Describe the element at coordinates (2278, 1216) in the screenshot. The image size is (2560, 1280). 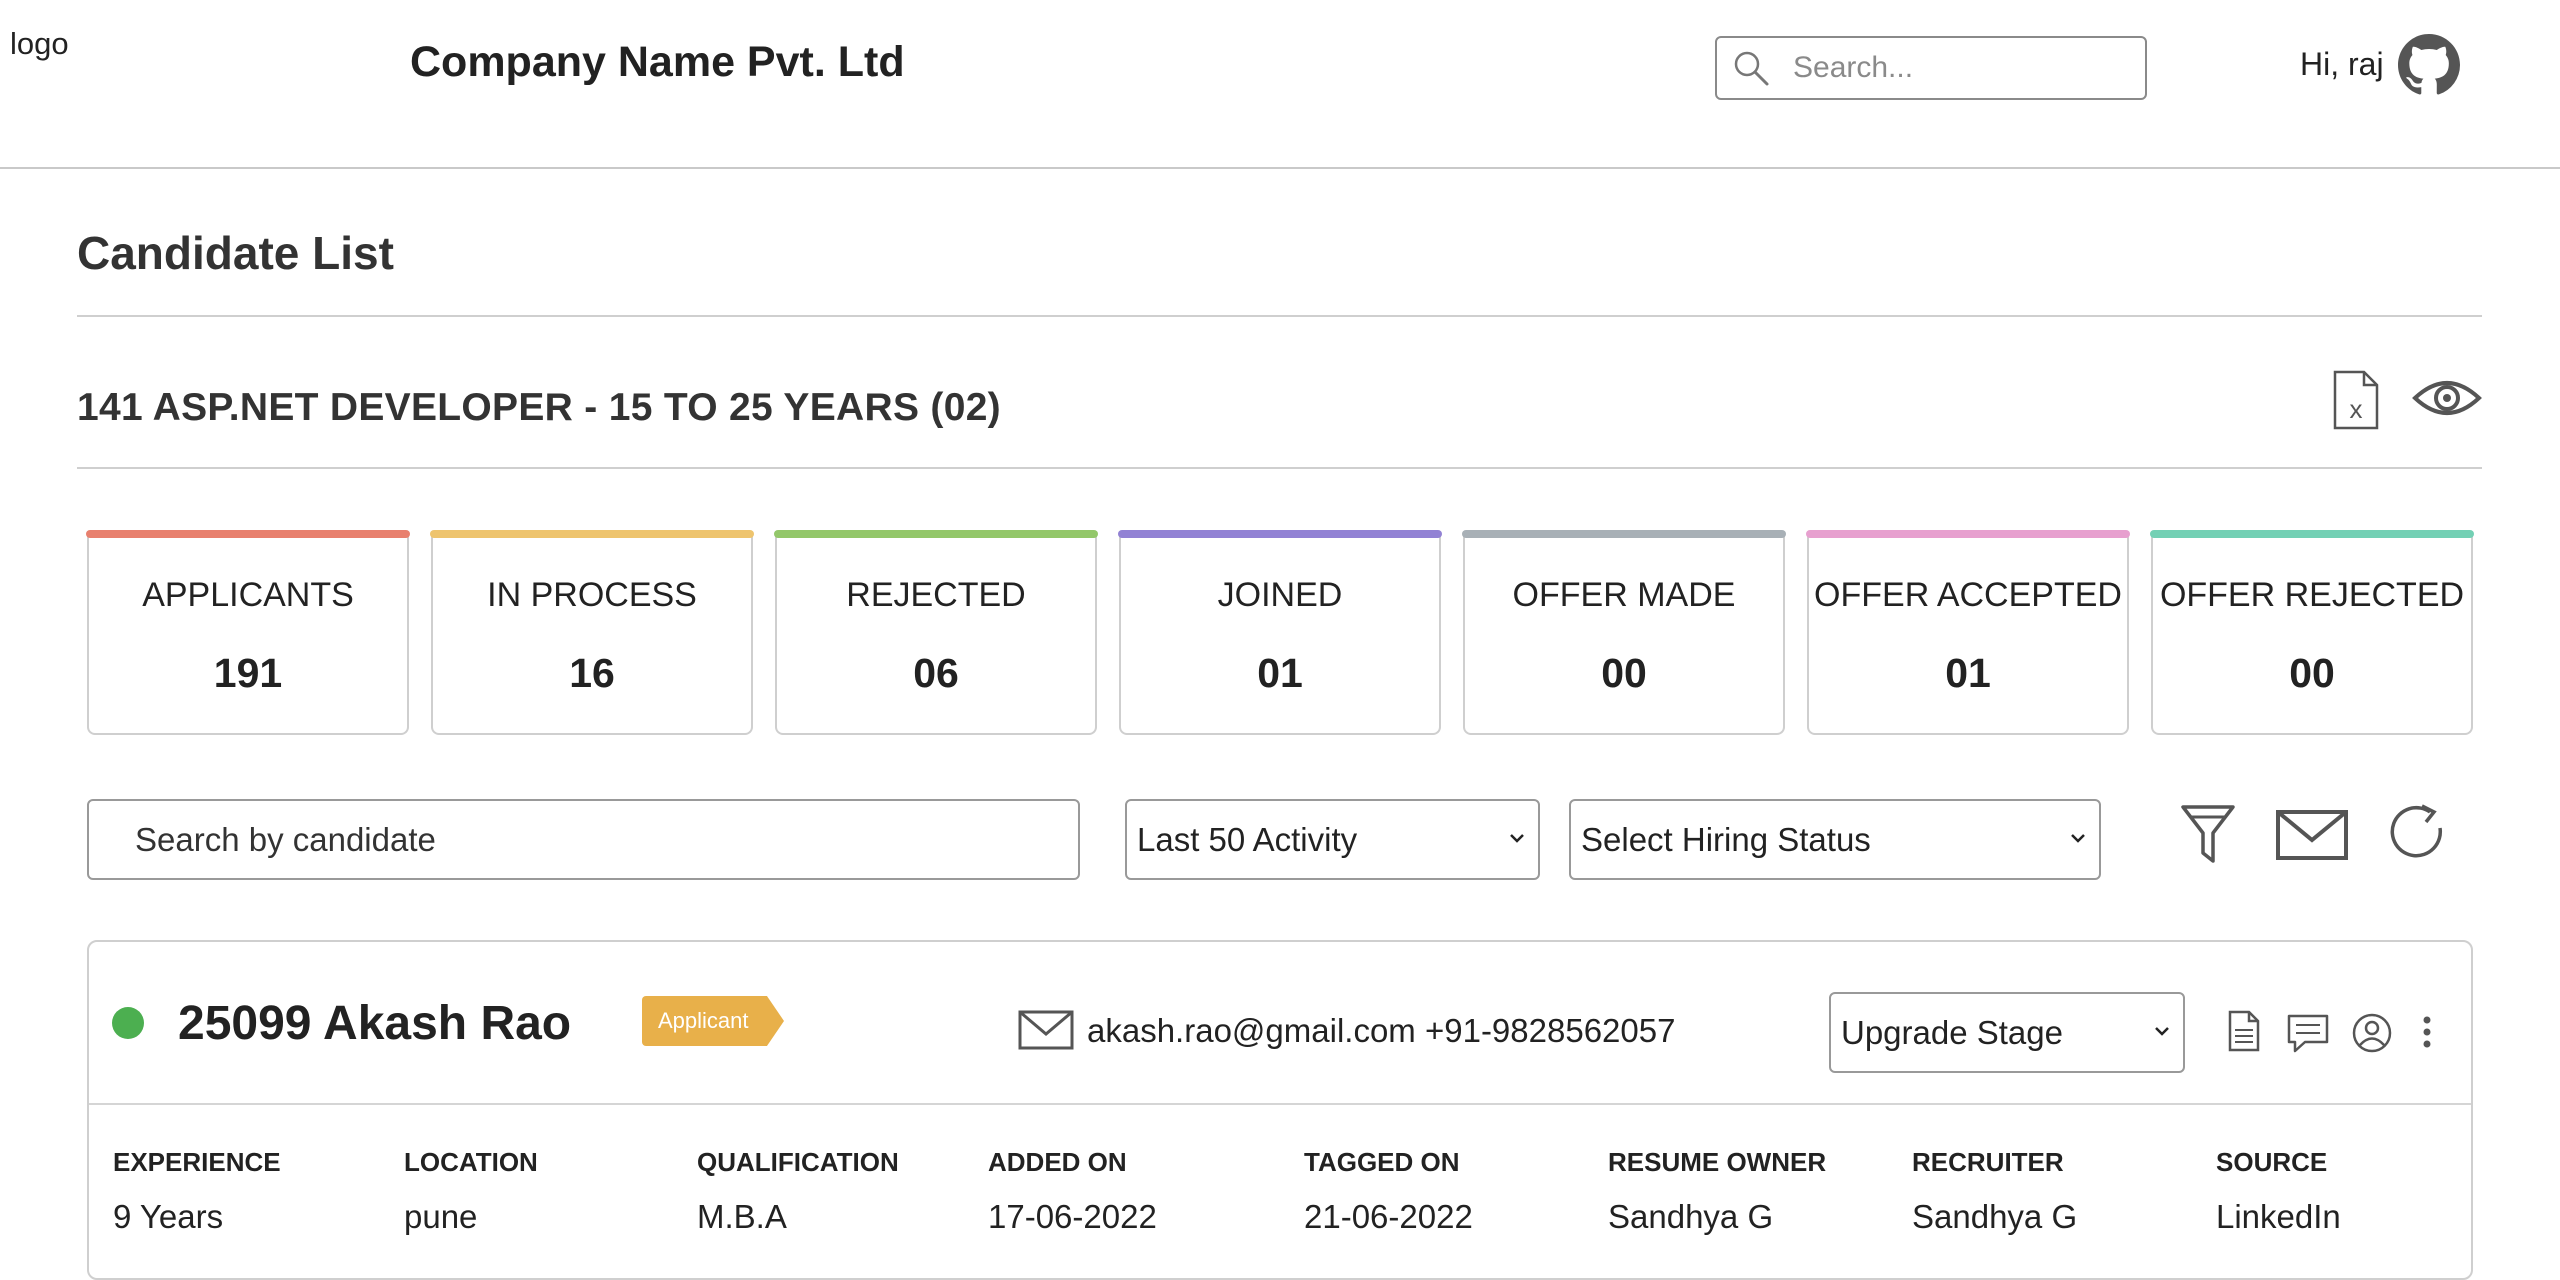
I see `col-value-source: LinkedIn` at that location.